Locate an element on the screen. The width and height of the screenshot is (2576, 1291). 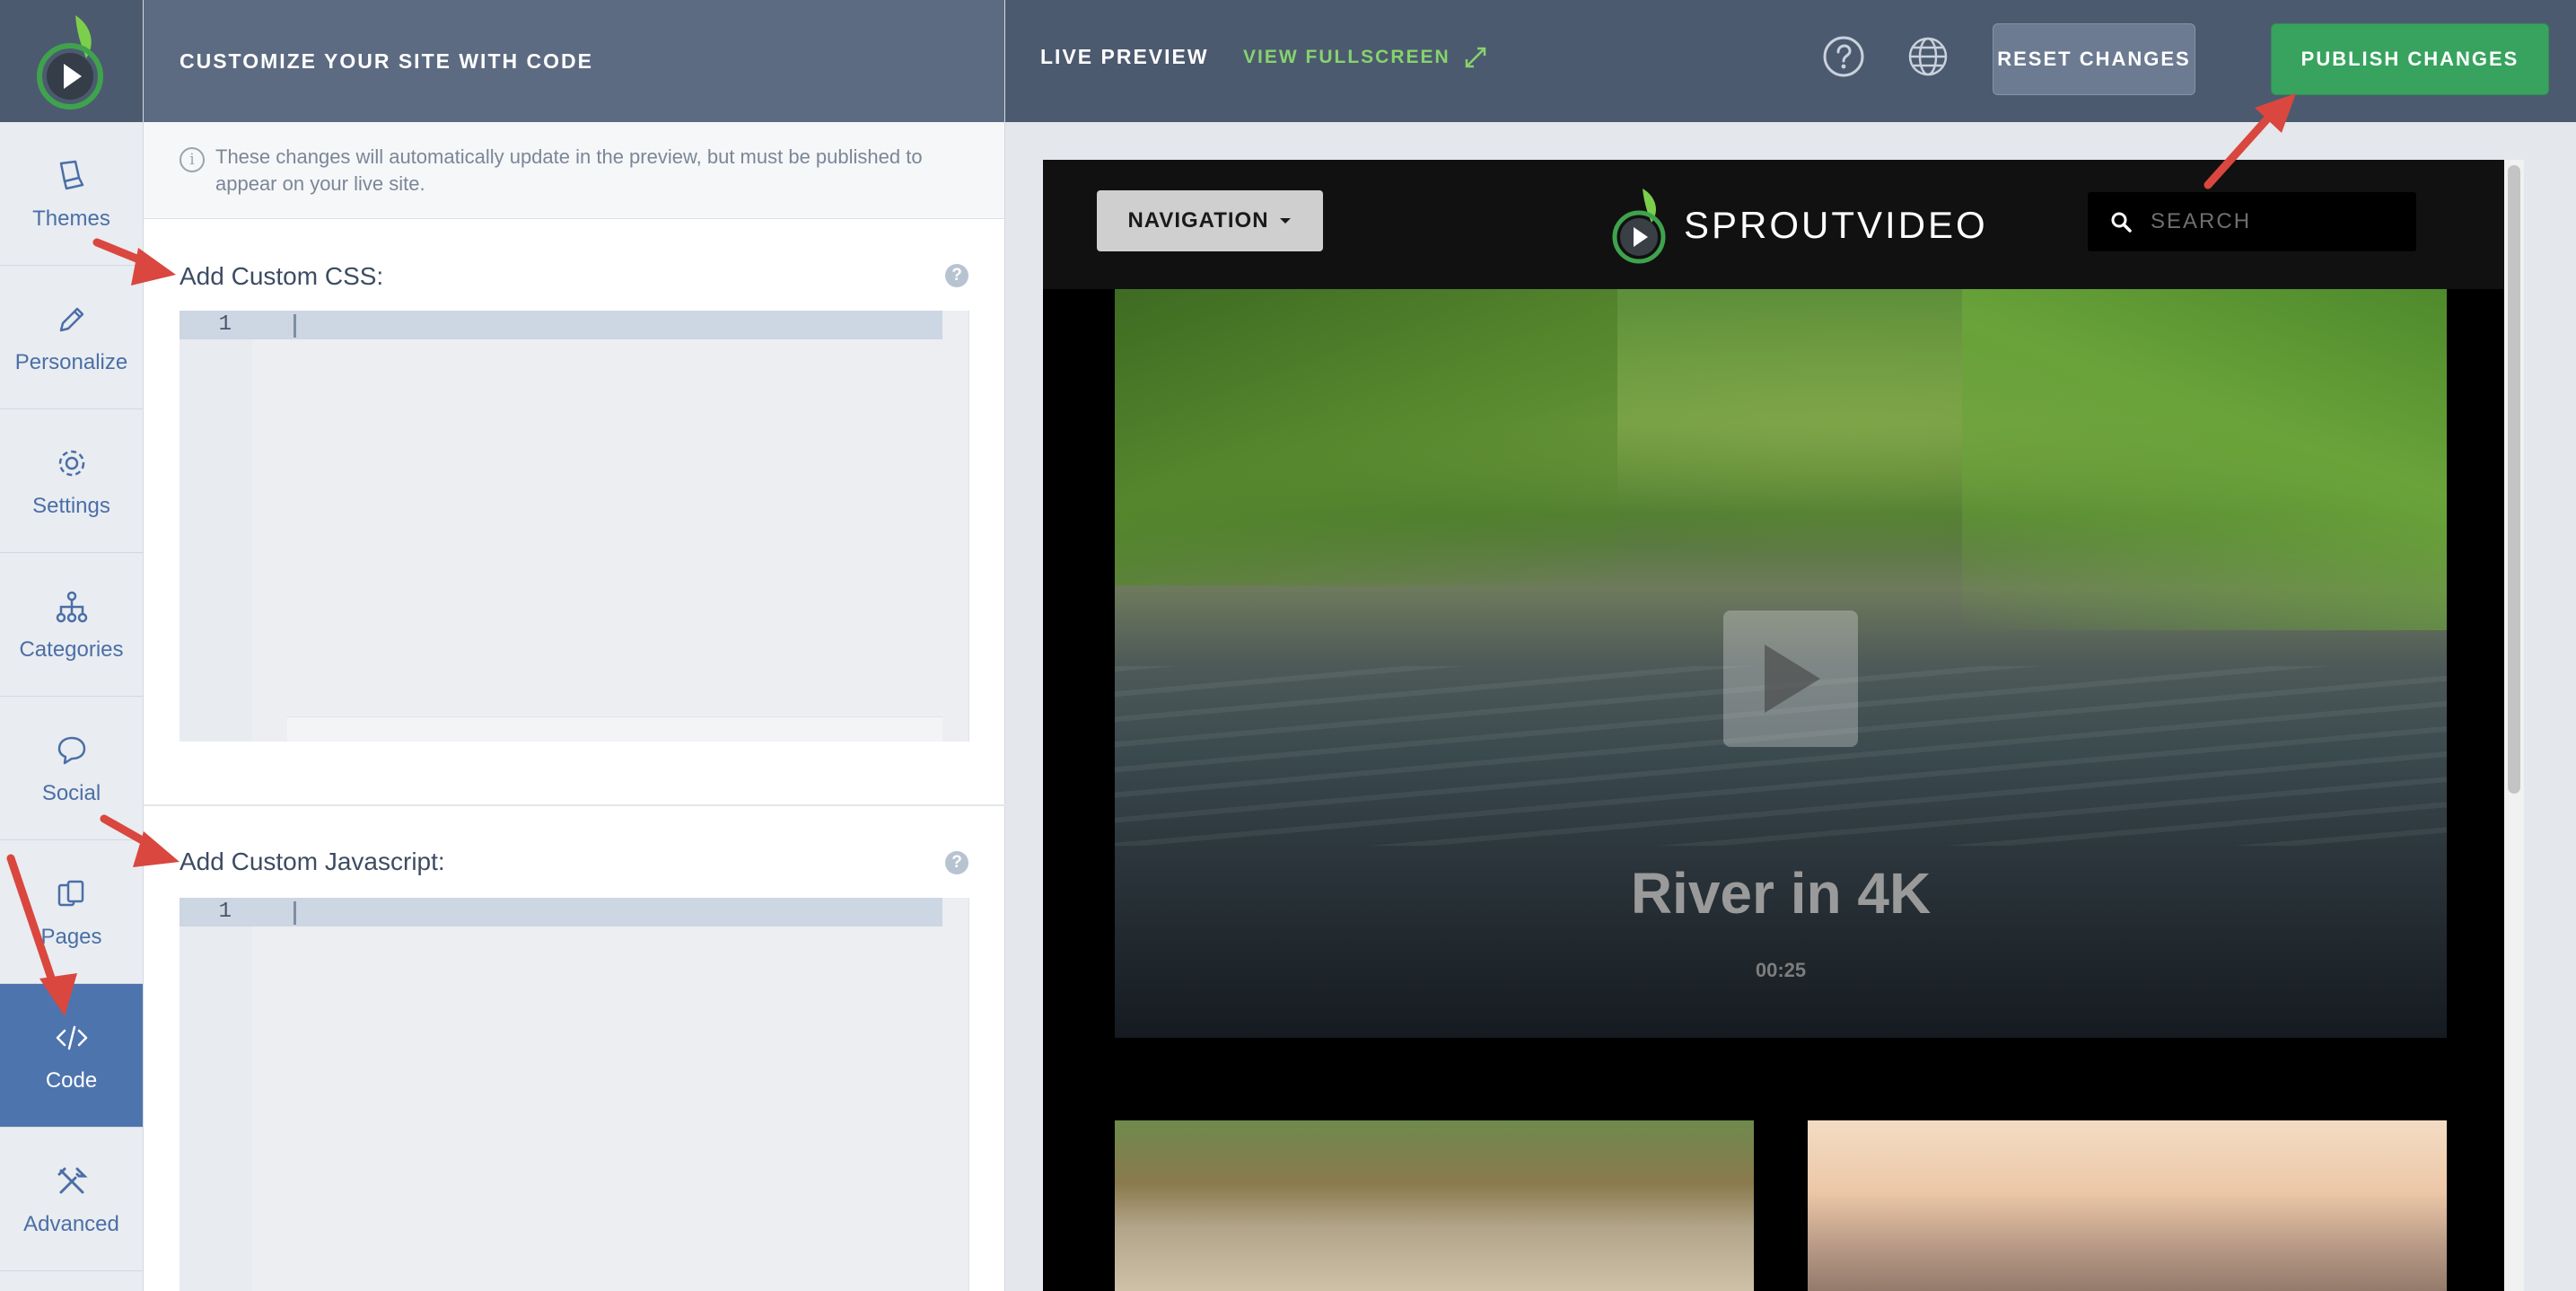
sproutvideo-logo-icon is located at coordinates (1639, 227).